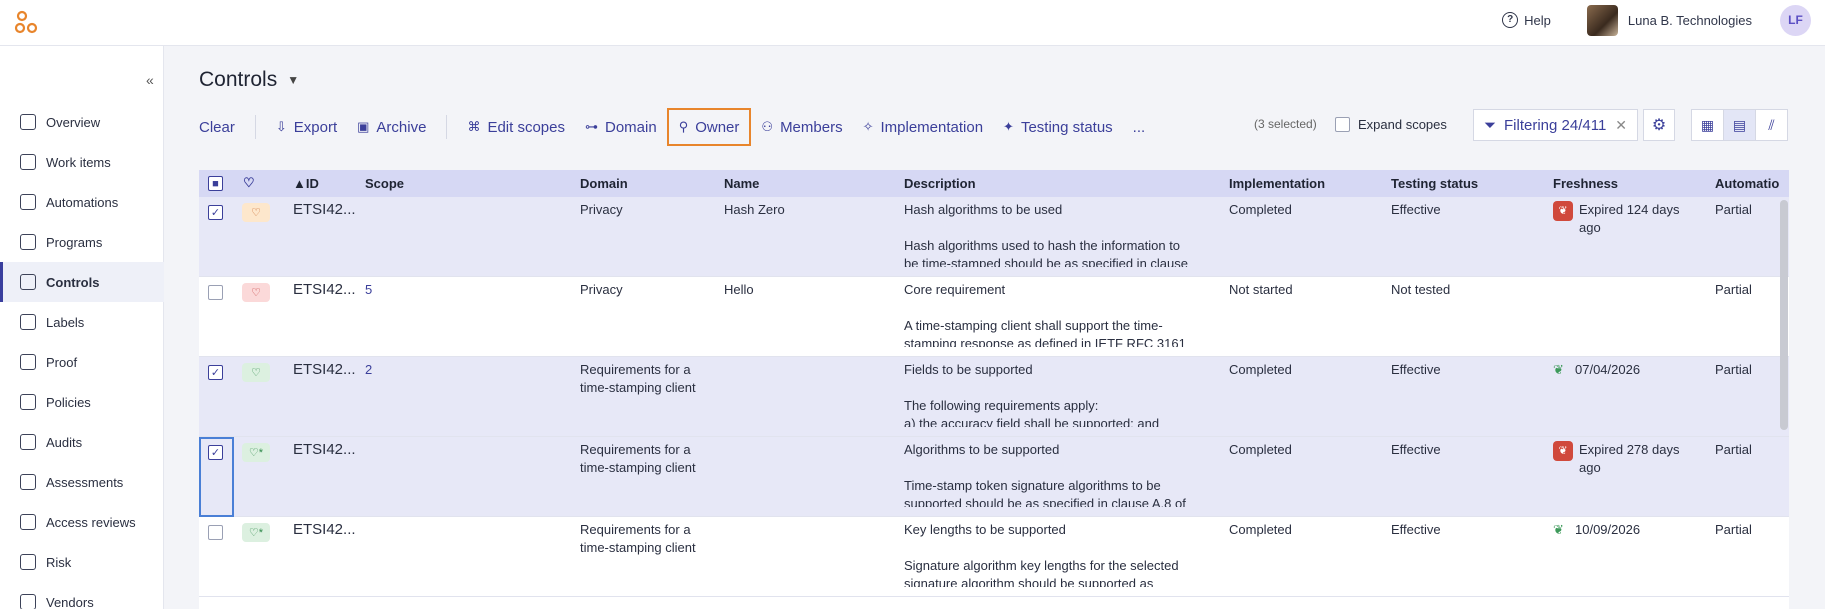 The image size is (1825, 609). What do you see at coordinates (306, 127) in the screenshot?
I see `export-button: ⇩ Export` at bounding box center [306, 127].